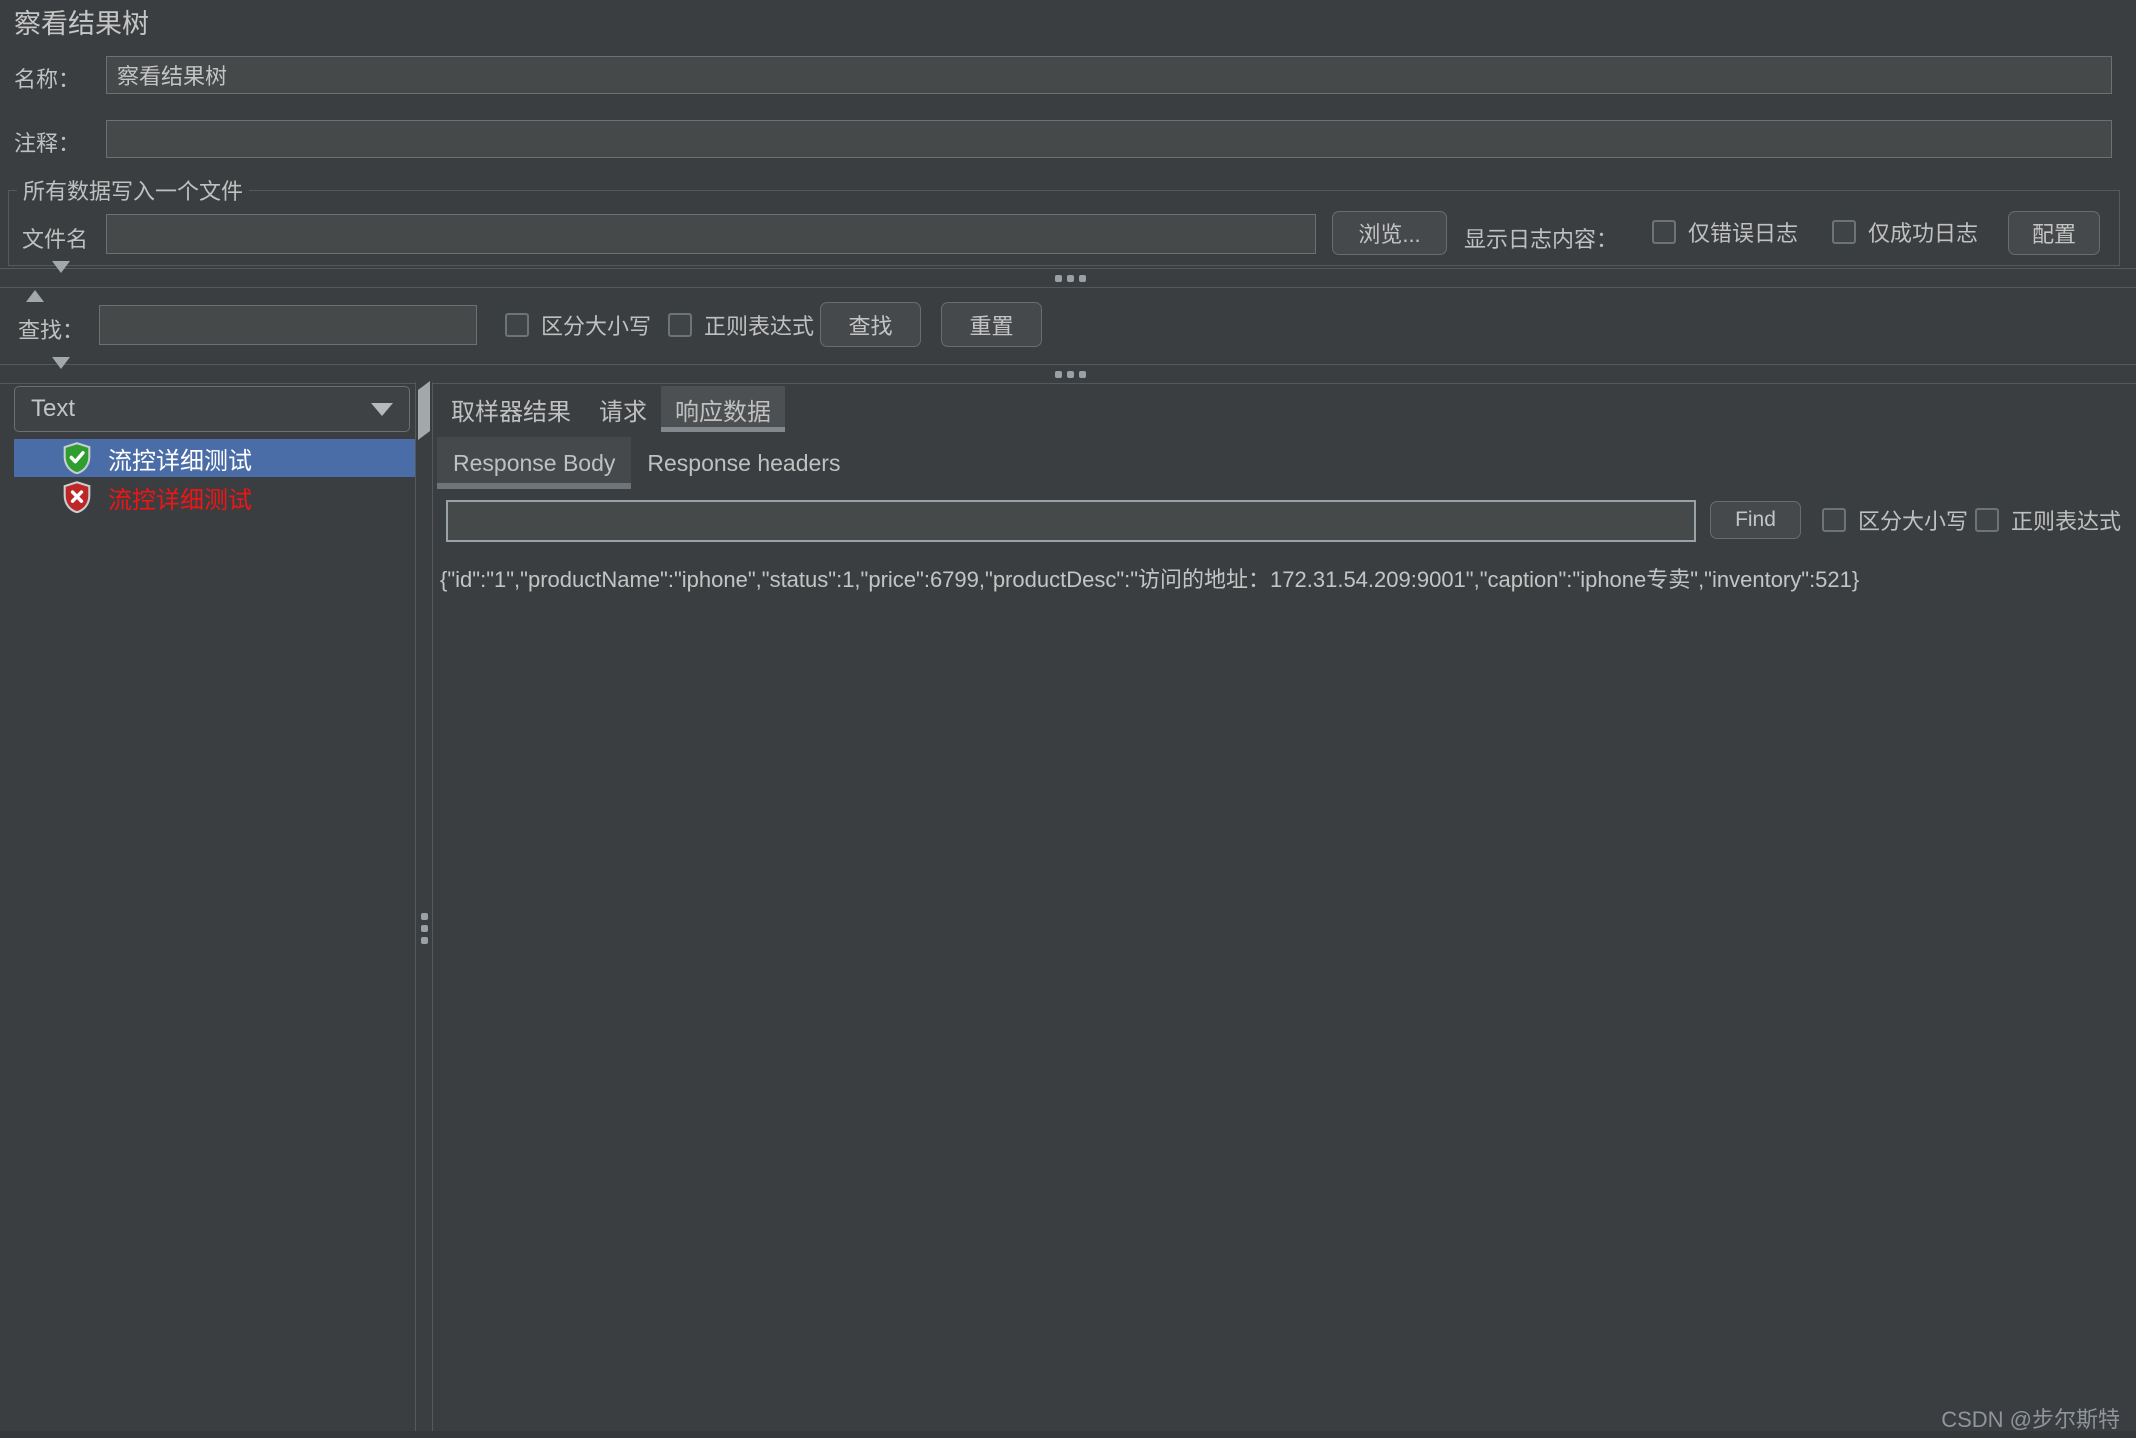 This screenshot has width=2136, height=1438. What do you see at coordinates (623, 409) in the screenshot?
I see `tab-request: 请求` at bounding box center [623, 409].